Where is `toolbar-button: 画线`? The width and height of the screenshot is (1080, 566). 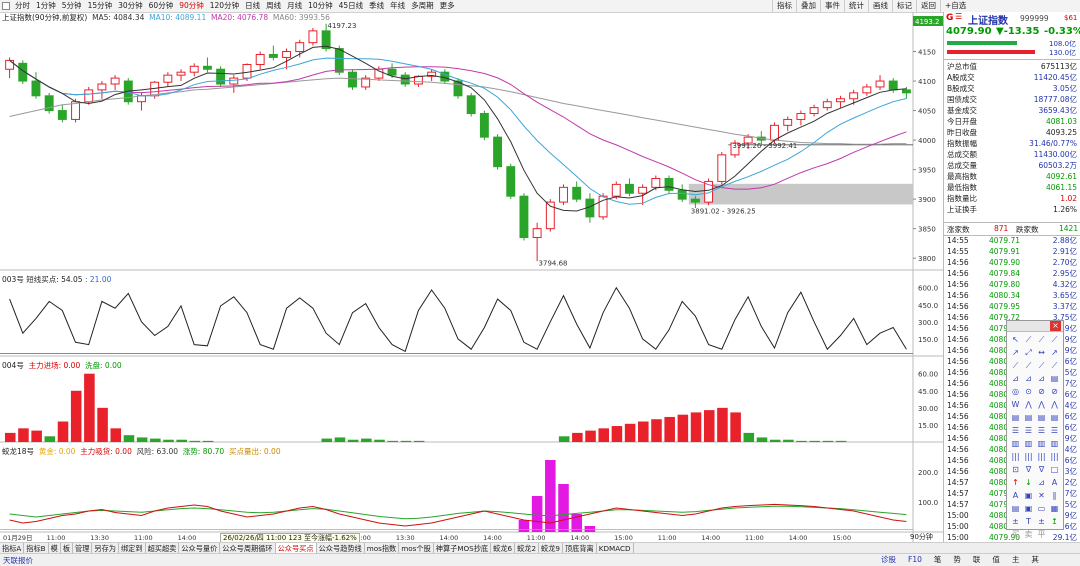 toolbar-button: 画线 is located at coordinates (880, 6).